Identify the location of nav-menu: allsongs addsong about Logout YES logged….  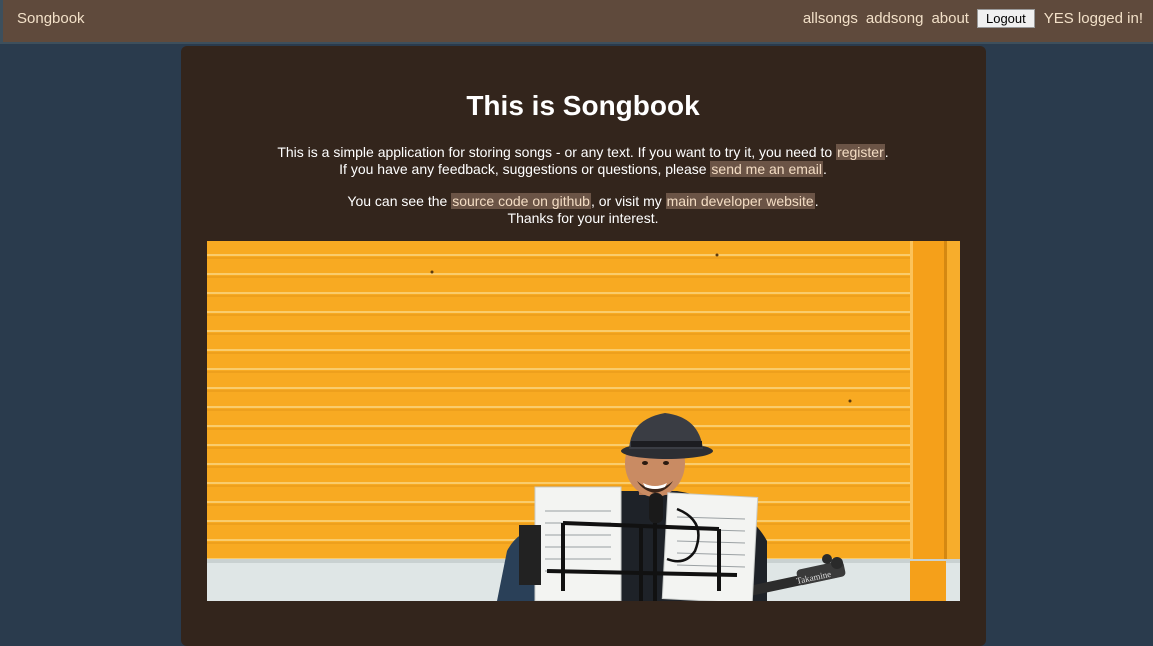
(973, 18).